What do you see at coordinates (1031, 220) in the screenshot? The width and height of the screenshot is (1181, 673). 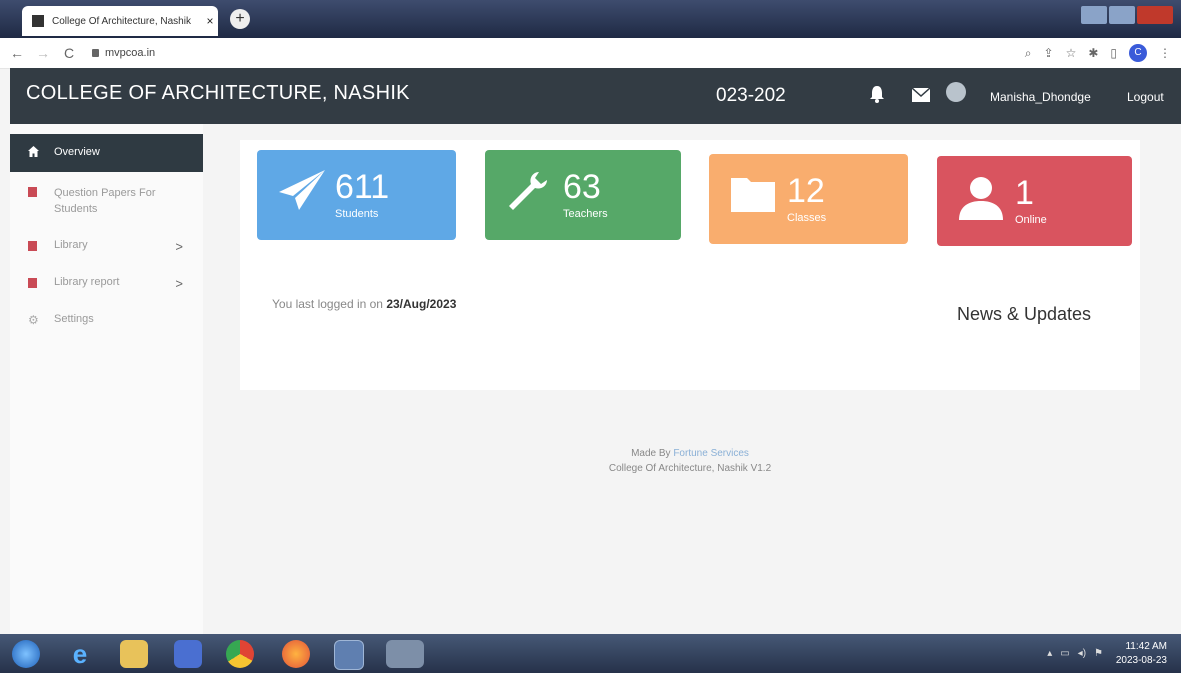 I see `online-label: Online` at bounding box center [1031, 220].